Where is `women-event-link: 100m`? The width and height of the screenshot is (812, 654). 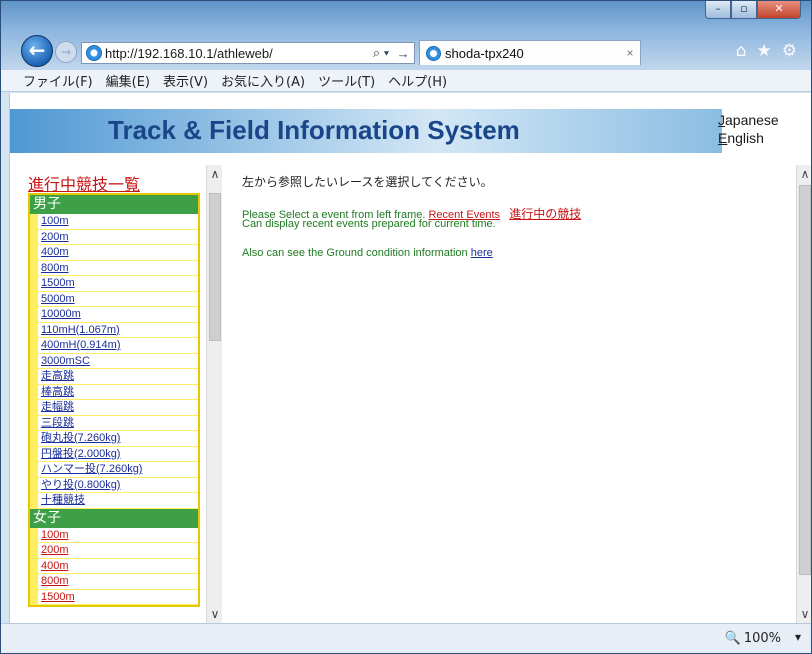
women-event-link: 100m is located at coordinates (118, 534).